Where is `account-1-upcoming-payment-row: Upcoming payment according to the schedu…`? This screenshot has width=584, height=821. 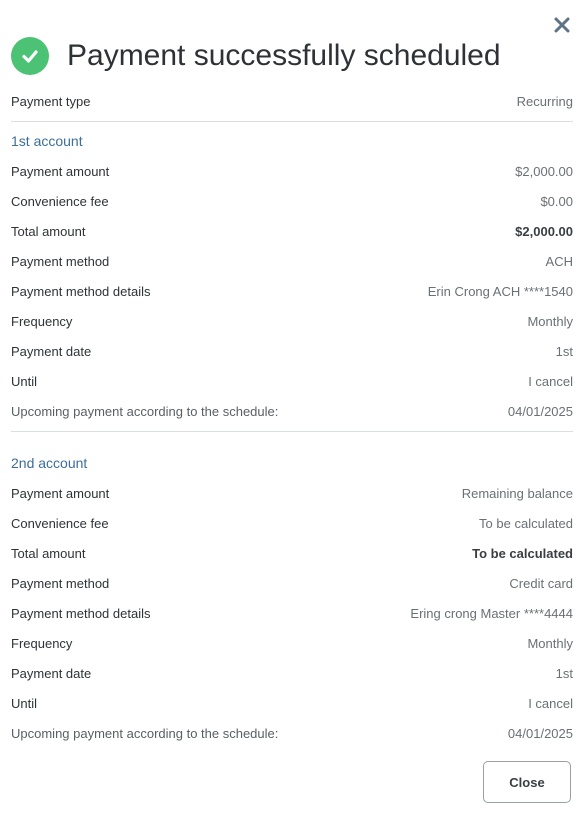
account-1-upcoming-payment-row: Upcoming payment according to the schedu… is located at coordinates (292, 411).